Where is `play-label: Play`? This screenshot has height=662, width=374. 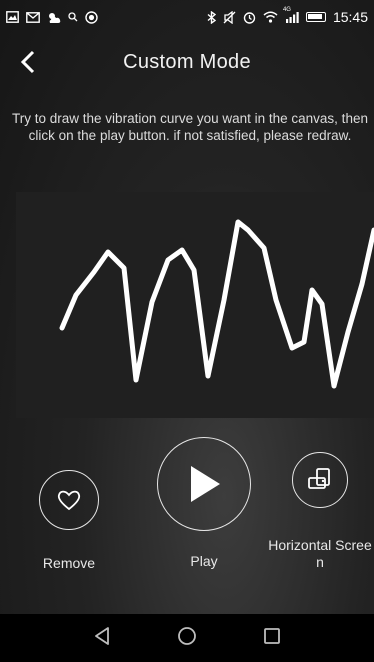
play-label: Play is located at coordinates (204, 561).